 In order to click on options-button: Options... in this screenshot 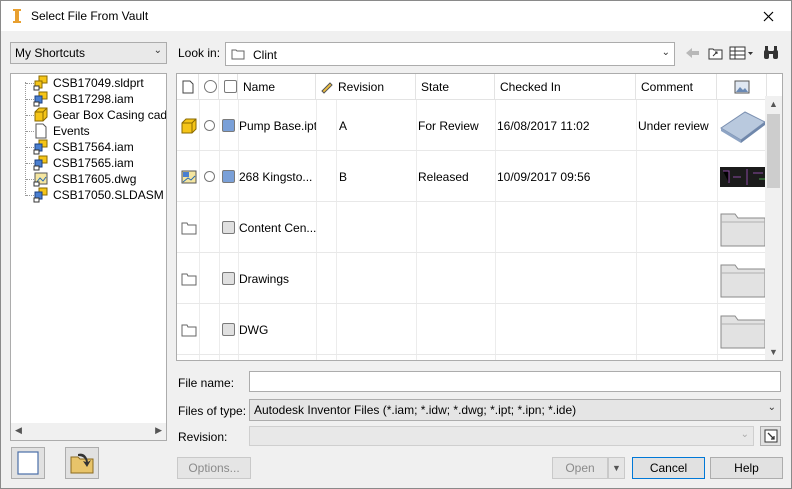, I will do `click(214, 468)`.